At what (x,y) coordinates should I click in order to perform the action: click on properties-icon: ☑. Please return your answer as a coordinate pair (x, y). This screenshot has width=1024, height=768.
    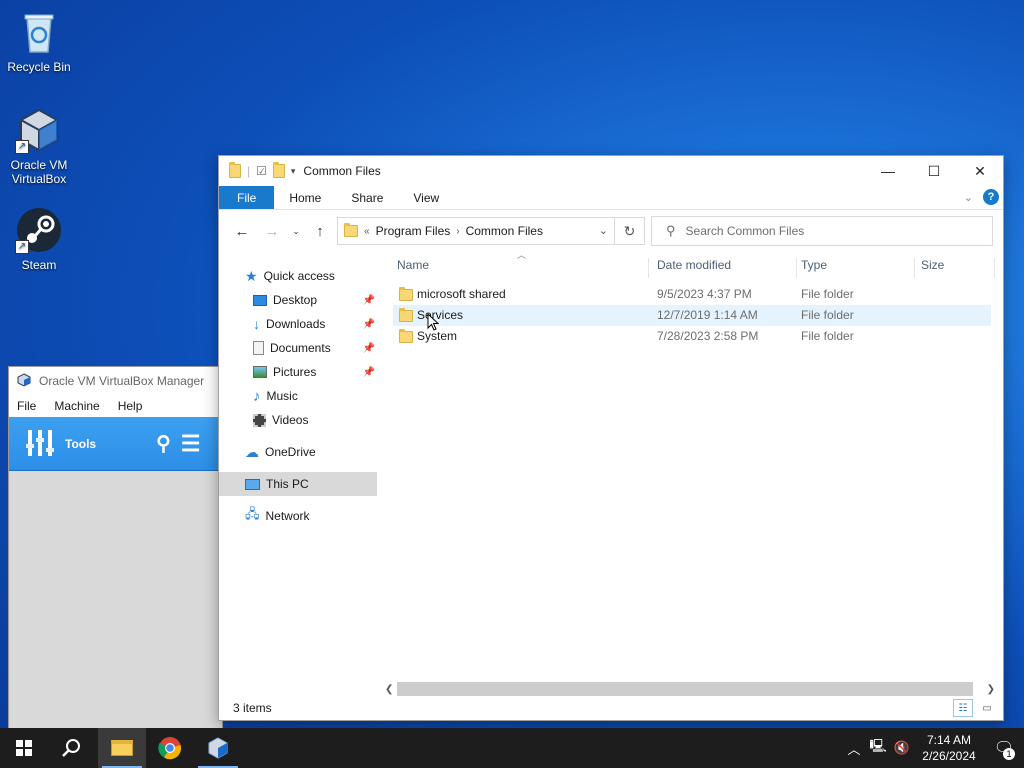
    Looking at the image, I should click on (261, 171).